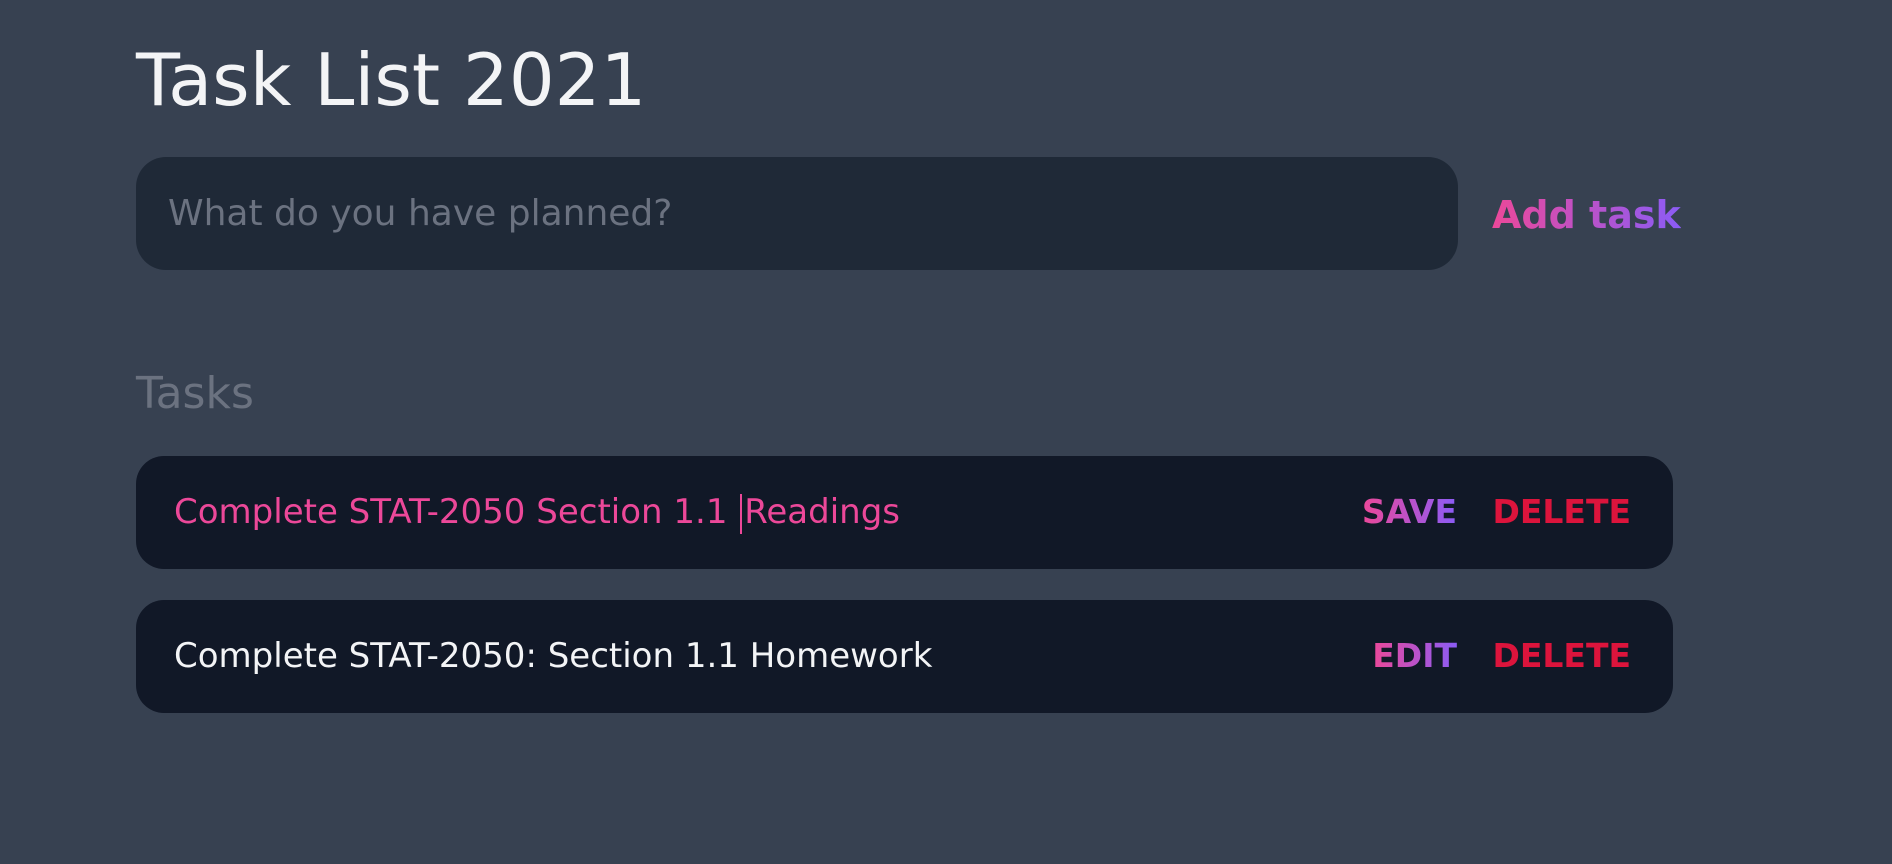  Describe the element at coordinates (456, 512) in the screenshot. I see `task-edit-text-before-caret: Complete STAT-2050 Section 1.1` at that location.